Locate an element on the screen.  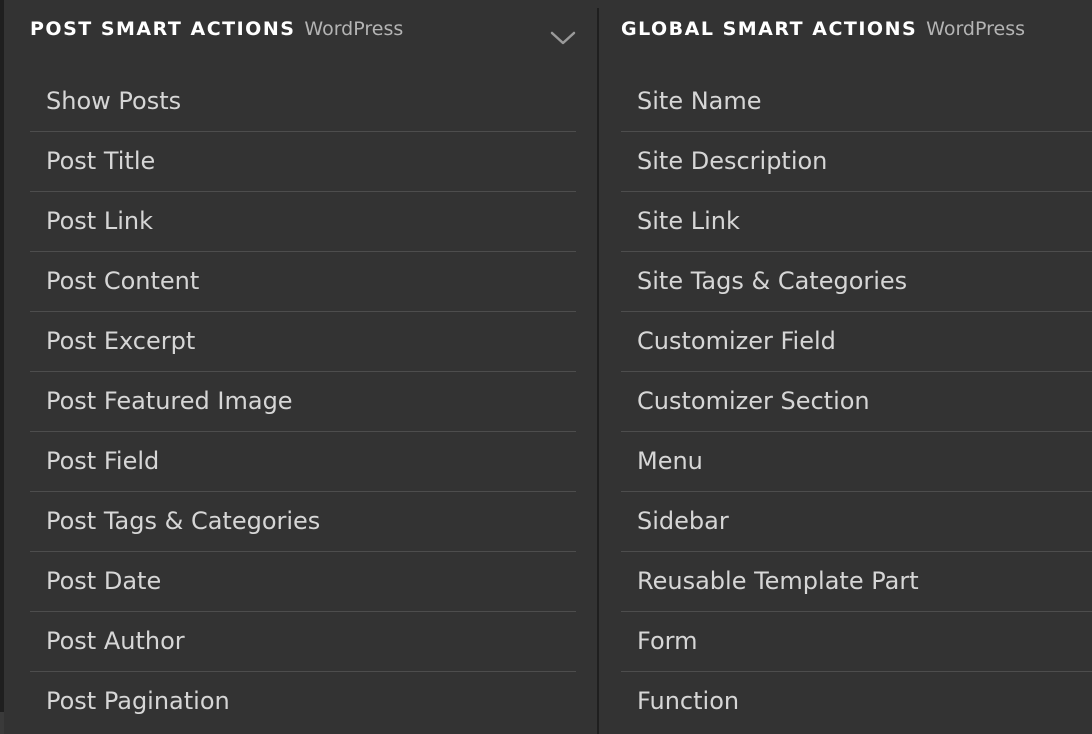
list-item-site-tags-categories: Site Tags & Categories is located at coordinates (856, 281).